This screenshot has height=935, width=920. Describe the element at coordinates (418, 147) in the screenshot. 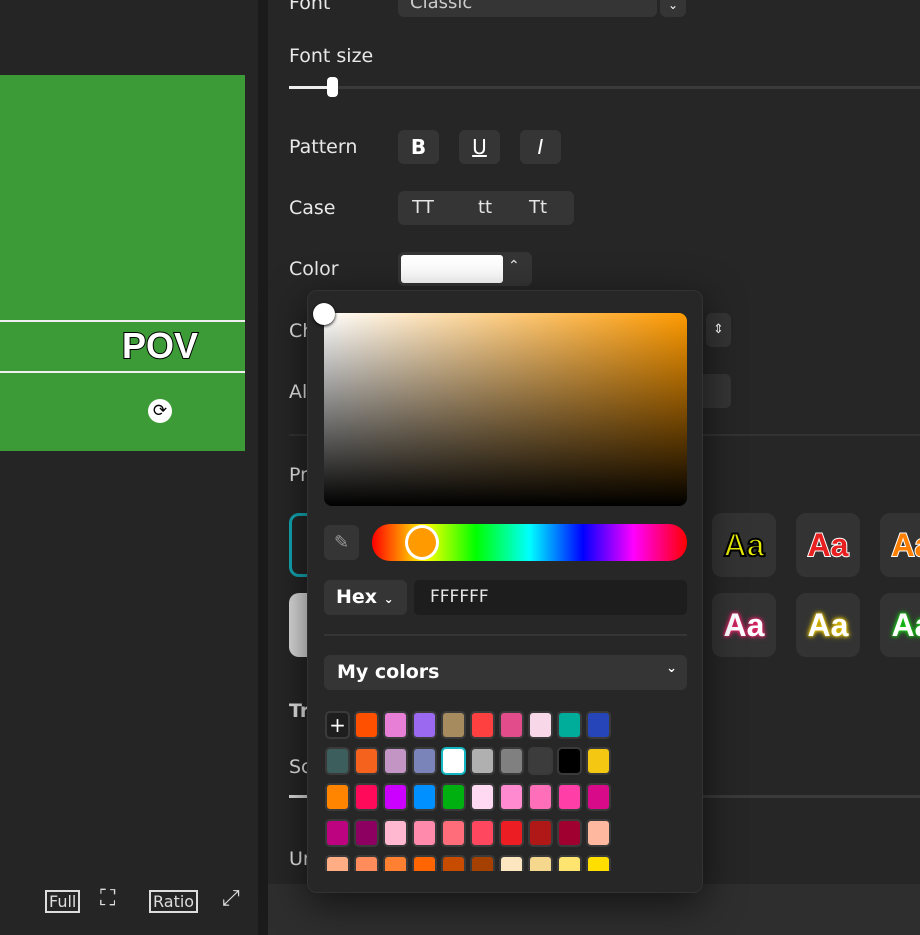

I see `bold-button: B` at that location.